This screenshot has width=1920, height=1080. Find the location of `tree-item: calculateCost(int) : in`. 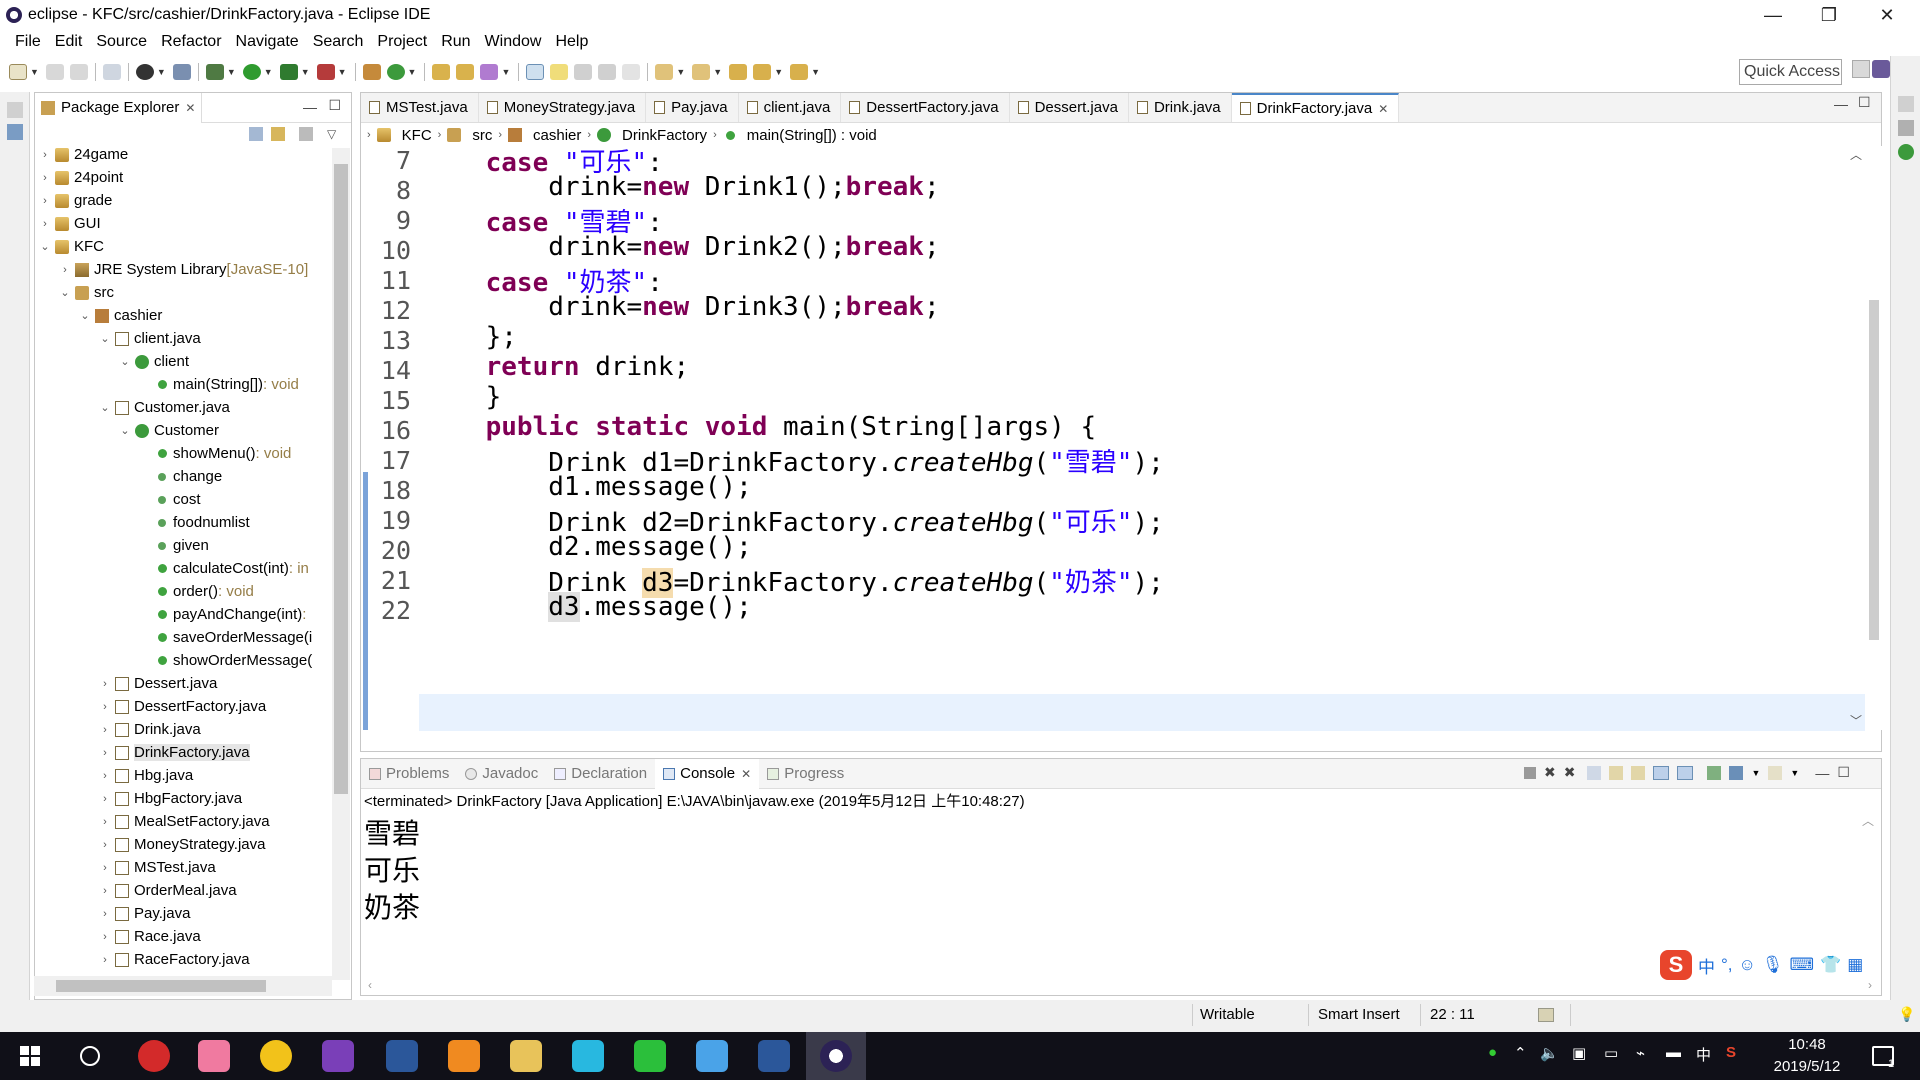

tree-item: calculateCost(int) : in is located at coordinates (232, 568).